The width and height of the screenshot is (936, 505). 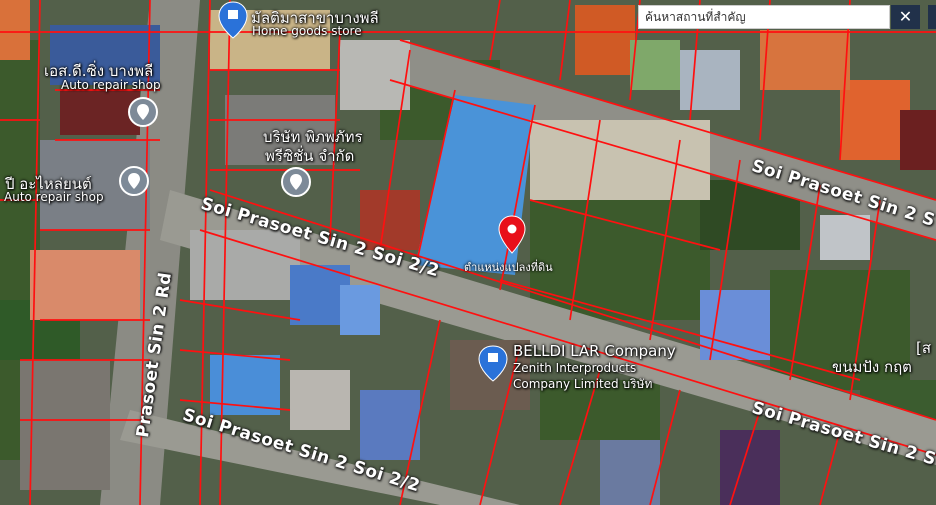 What do you see at coordinates (764, 17) in the screenshot?
I see `search-input` at bounding box center [764, 17].